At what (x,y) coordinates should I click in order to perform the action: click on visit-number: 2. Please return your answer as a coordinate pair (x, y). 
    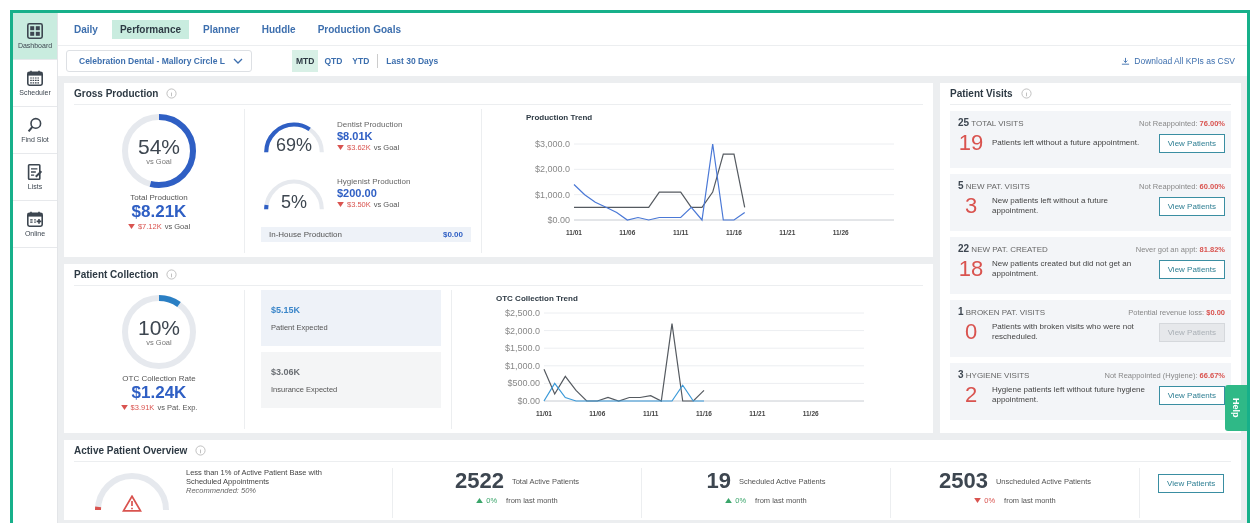
    Looking at the image, I should click on (971, 395).